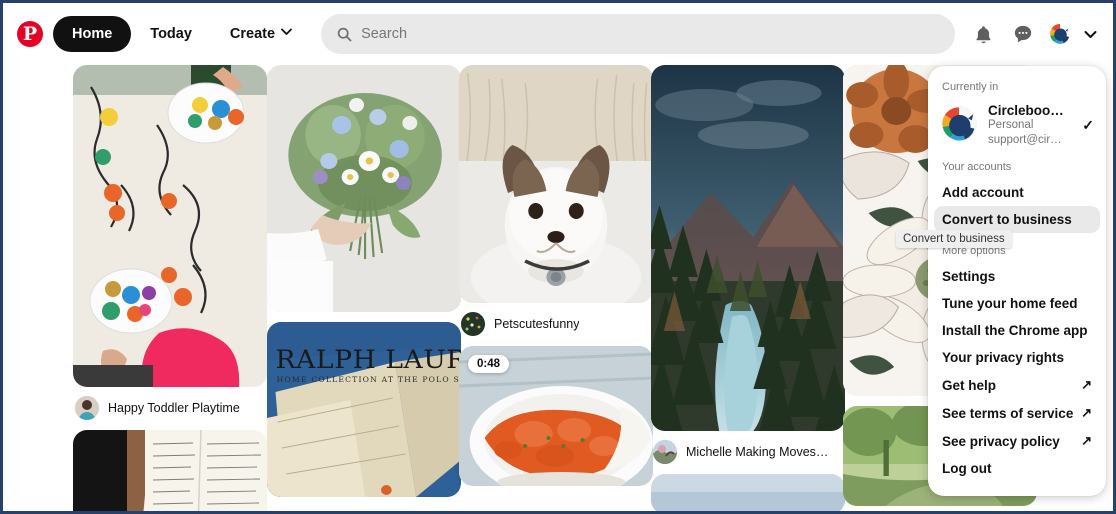 Image resolution: width=1116 pixels, height=514 pixels. What do you see at coordinates (1010, 303) in the screenshot?
I see `menu-item-label: Tune your home feed` at bounding box center [1010, 303].